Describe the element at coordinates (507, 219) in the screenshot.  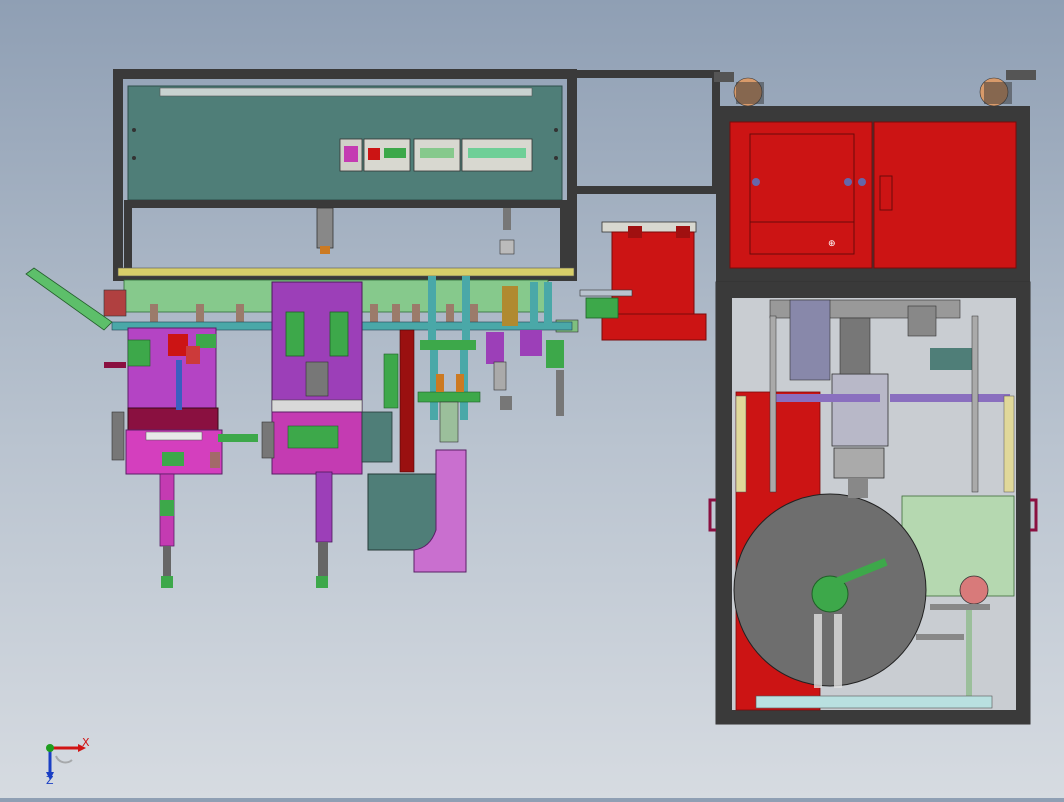
I see `small-rod` at that location.